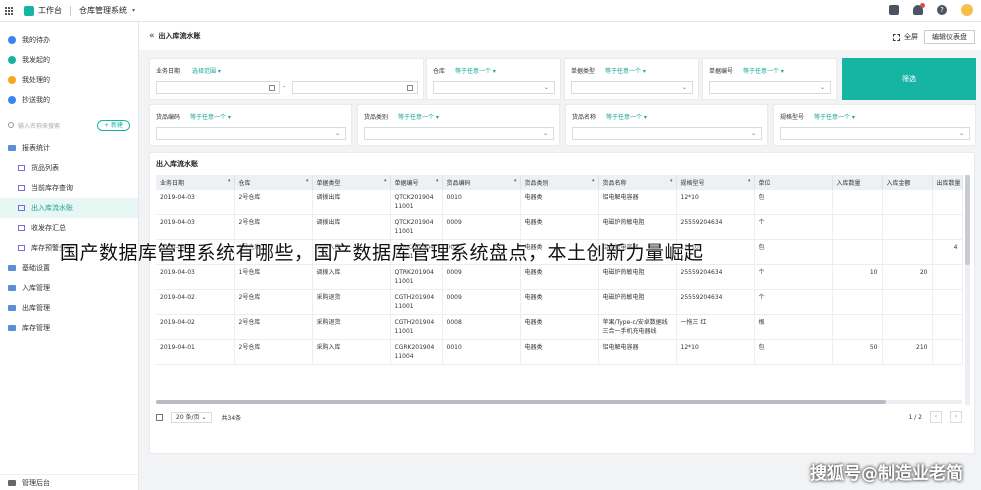  Describe the element at coordinates (69, 208) in the screenshot. I see `sidebar-report-item: 出入库流水账` at that location.